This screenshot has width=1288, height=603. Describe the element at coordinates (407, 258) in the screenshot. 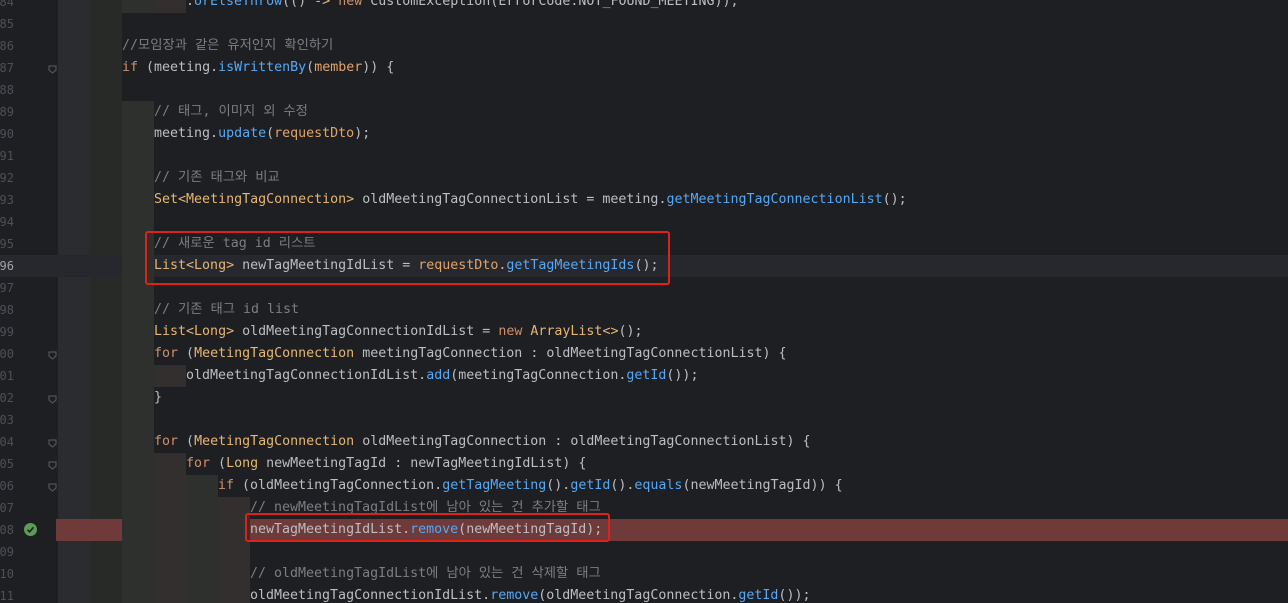

I see `annotation-box-new-tag-list` at that location.